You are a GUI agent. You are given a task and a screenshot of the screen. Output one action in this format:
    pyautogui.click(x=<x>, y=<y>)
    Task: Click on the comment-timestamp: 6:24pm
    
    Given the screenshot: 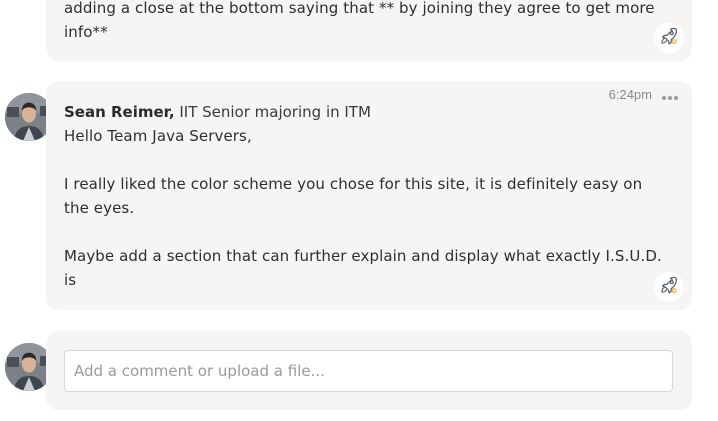 What is the action you would take?
    pyautogui.click(x=630, y=94)
    